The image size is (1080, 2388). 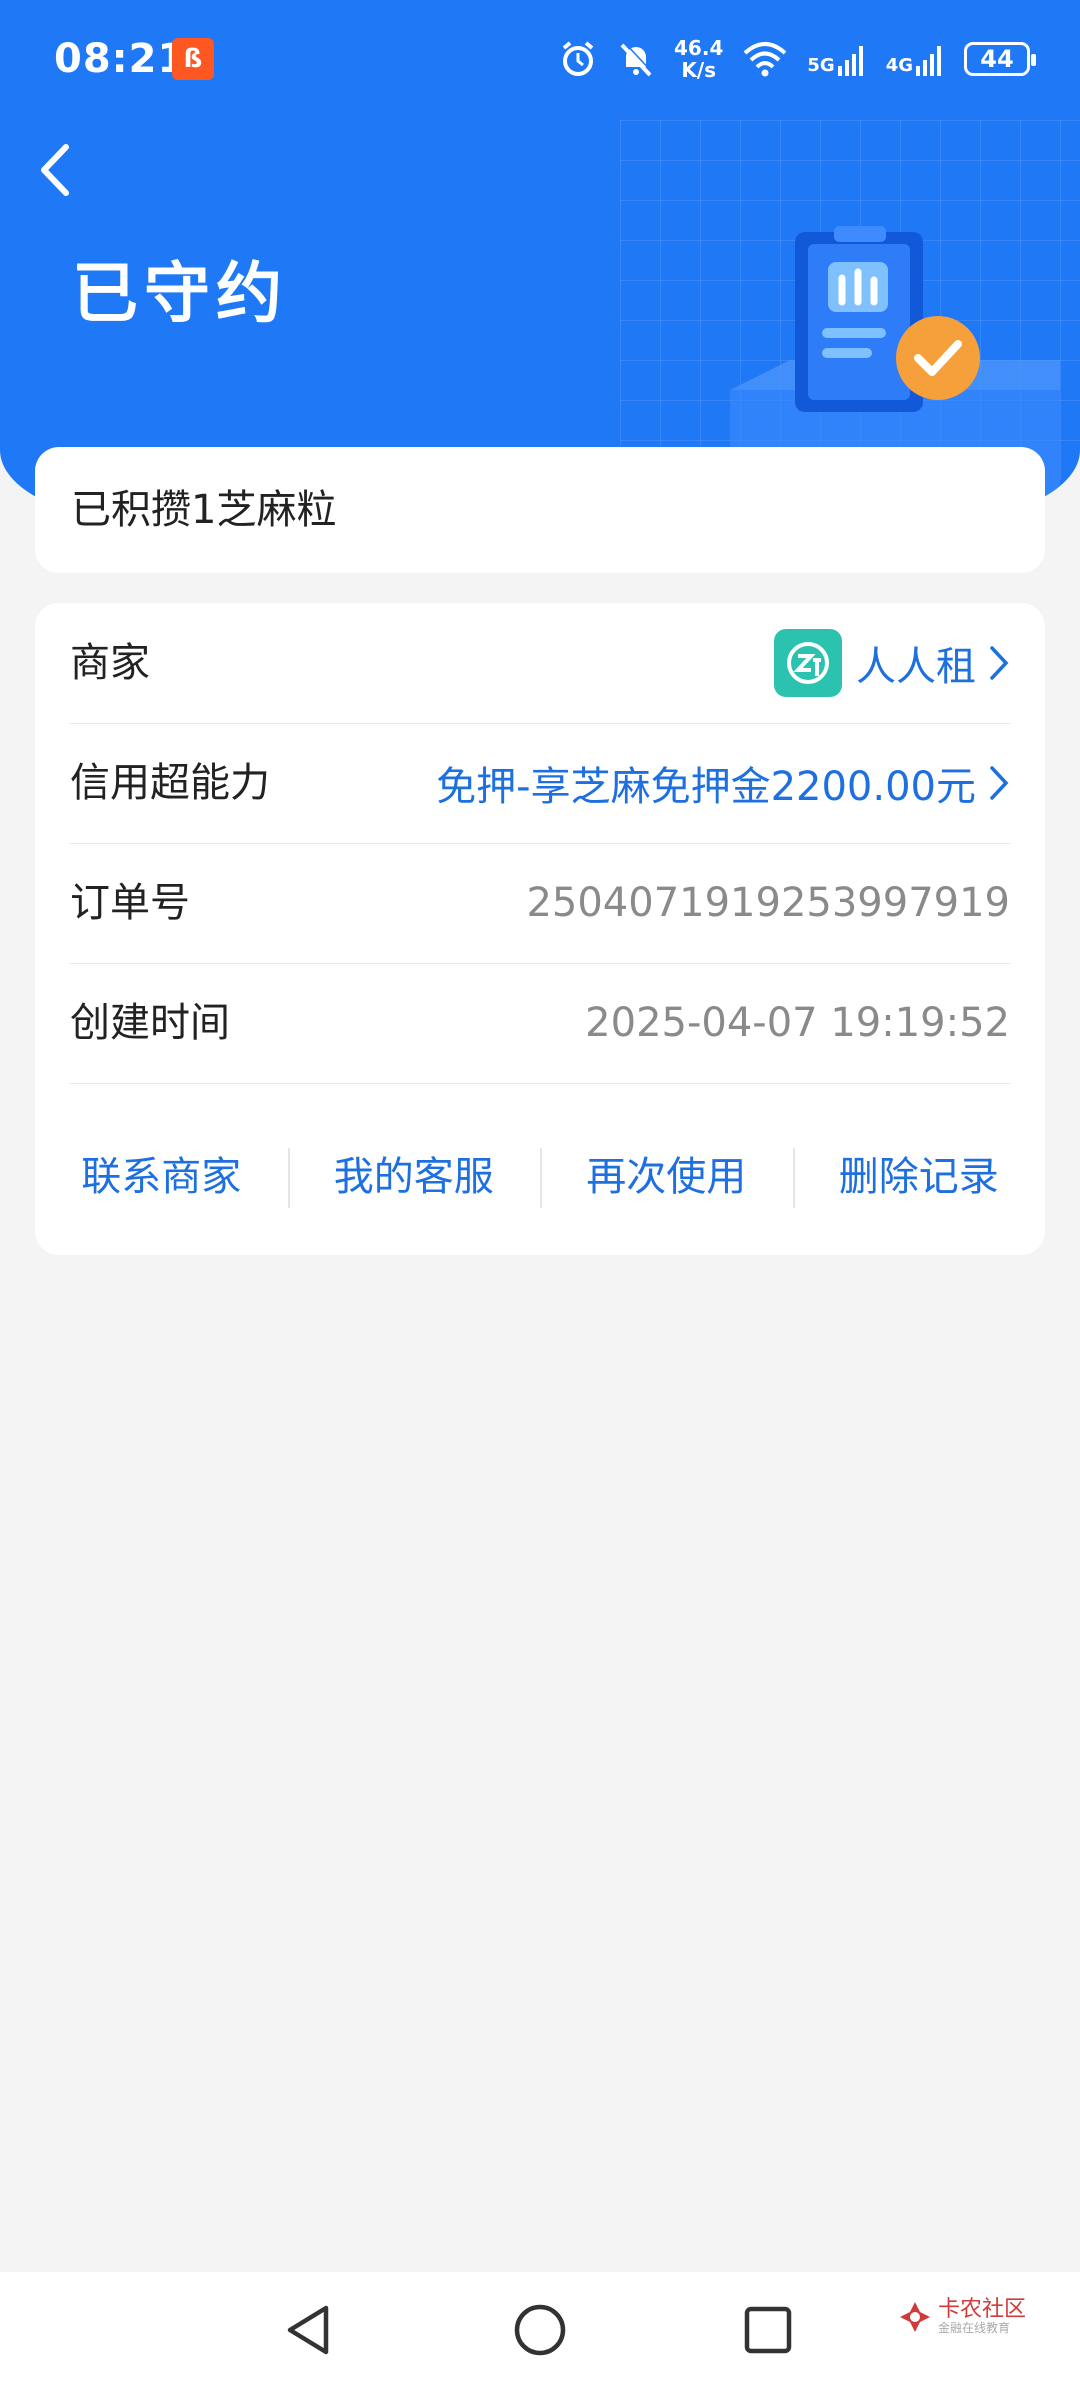 What do you see at coordinates (130, 903) in the screenshot?
I see `order-number-label: 订单号` at bounding box center [130, 903].